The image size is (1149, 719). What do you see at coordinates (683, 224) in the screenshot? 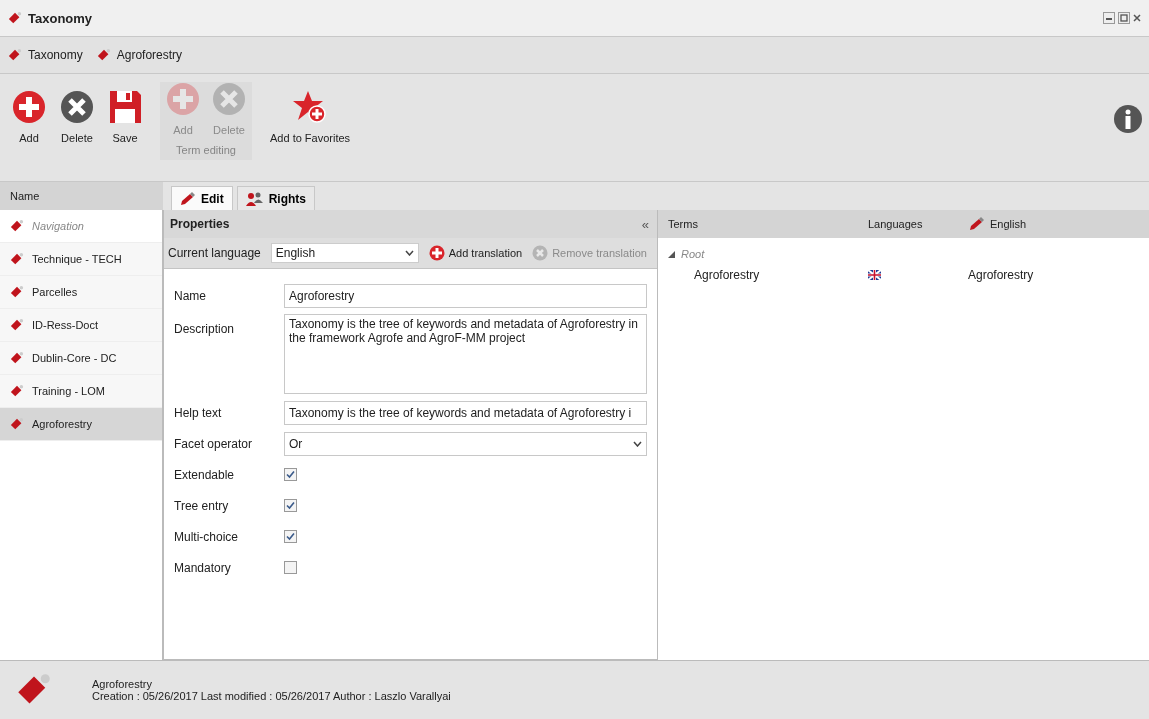
I see `column-header: Terms` at bounding box center [683, 224].